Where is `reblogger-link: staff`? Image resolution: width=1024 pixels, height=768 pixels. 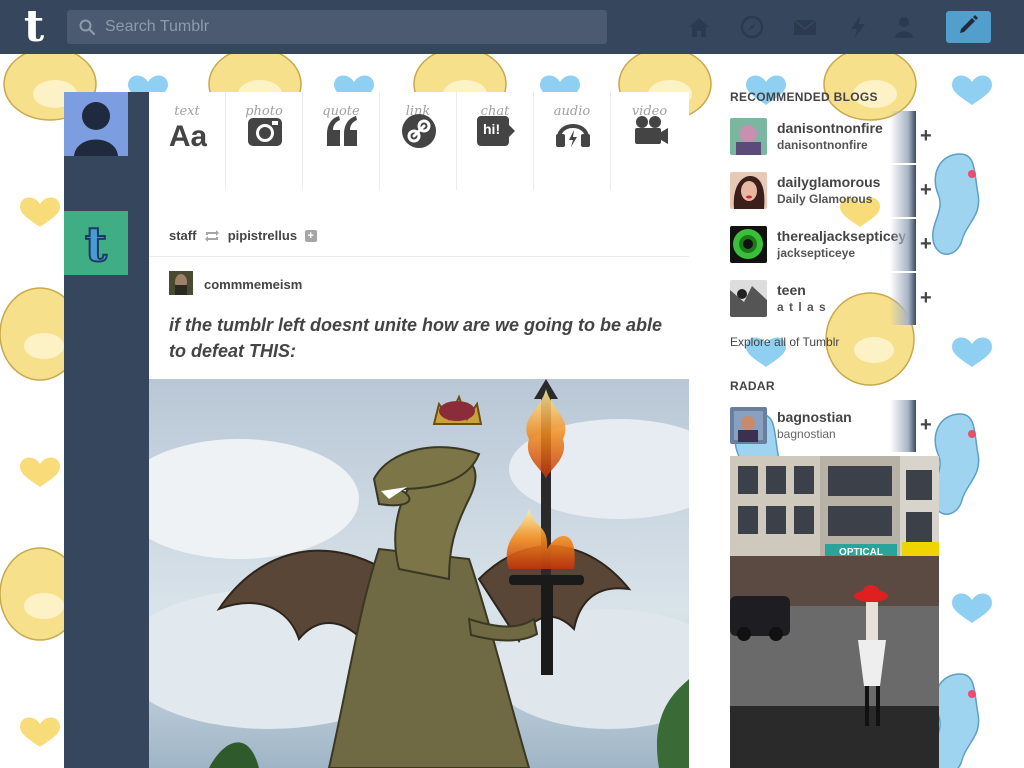
reblogger-link: staff is located at coordinates (182, 235).